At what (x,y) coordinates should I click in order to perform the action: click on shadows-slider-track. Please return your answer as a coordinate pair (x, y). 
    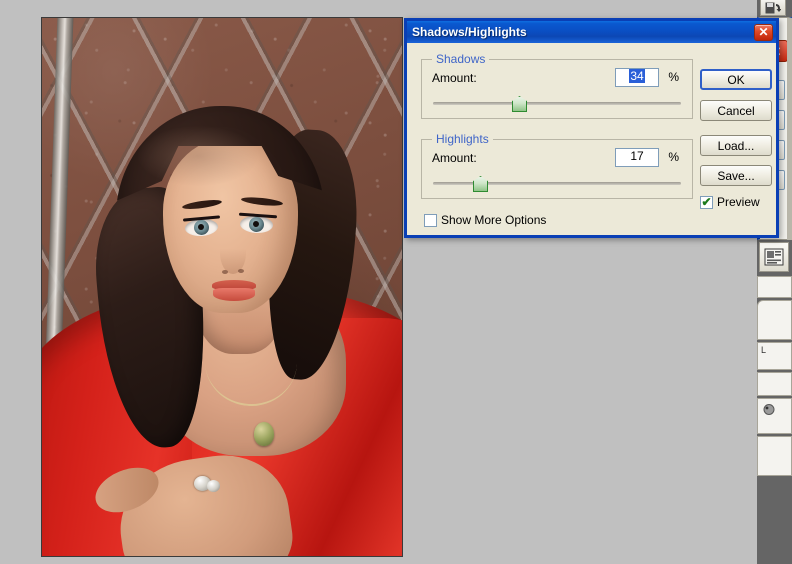
    Looking at the image, I should click on (557, 103).